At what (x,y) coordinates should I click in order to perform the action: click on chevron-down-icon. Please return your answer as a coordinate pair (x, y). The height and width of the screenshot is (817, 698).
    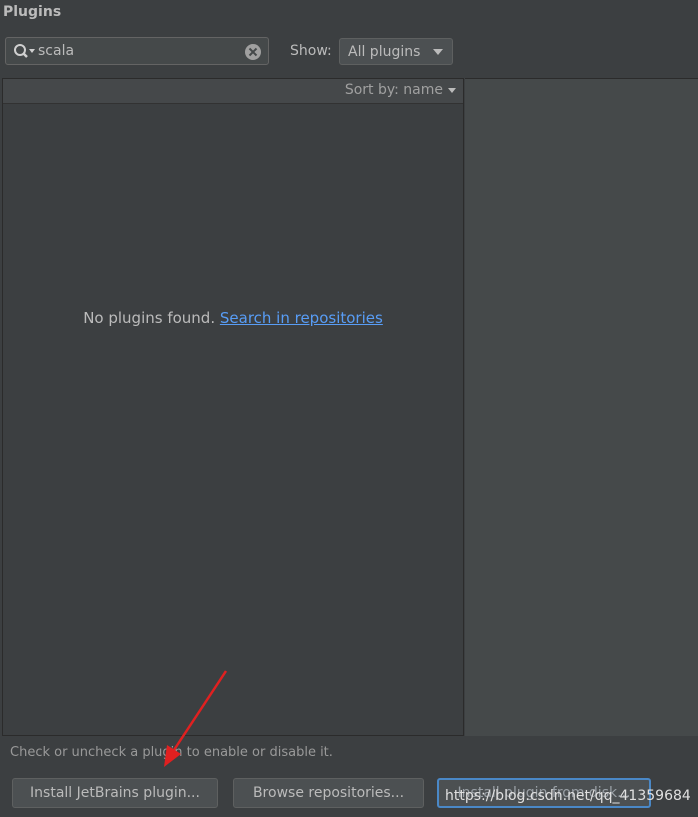
    Looking at the image, I should click on (438, 52).